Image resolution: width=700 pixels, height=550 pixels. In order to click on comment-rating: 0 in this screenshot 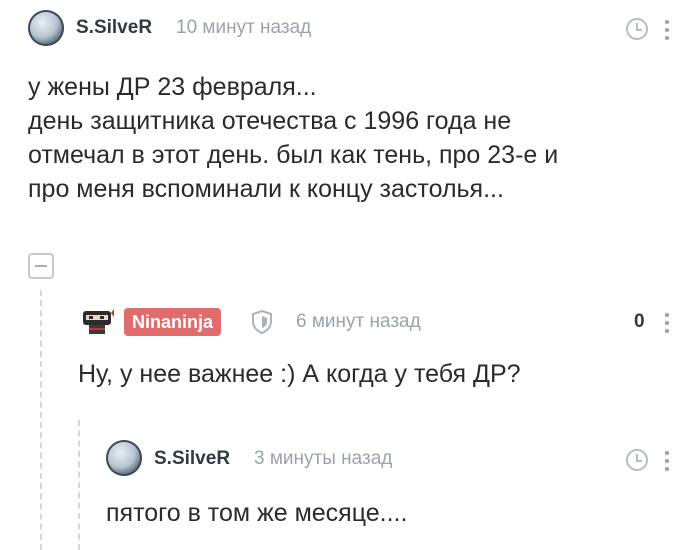, I will do `click(639, 321)`.